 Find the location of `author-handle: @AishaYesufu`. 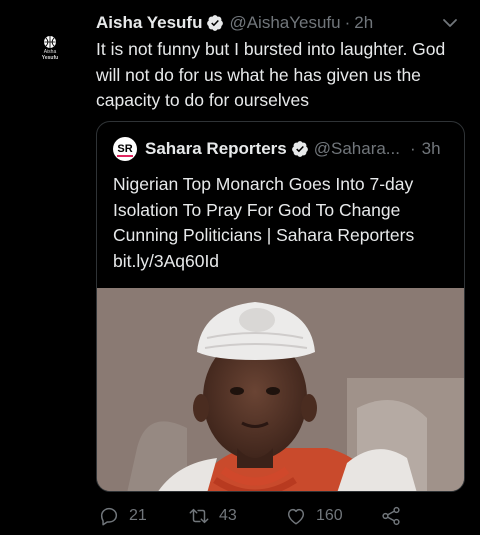

author-handle: @AishaYesufu is located at coordinates (284, 23).